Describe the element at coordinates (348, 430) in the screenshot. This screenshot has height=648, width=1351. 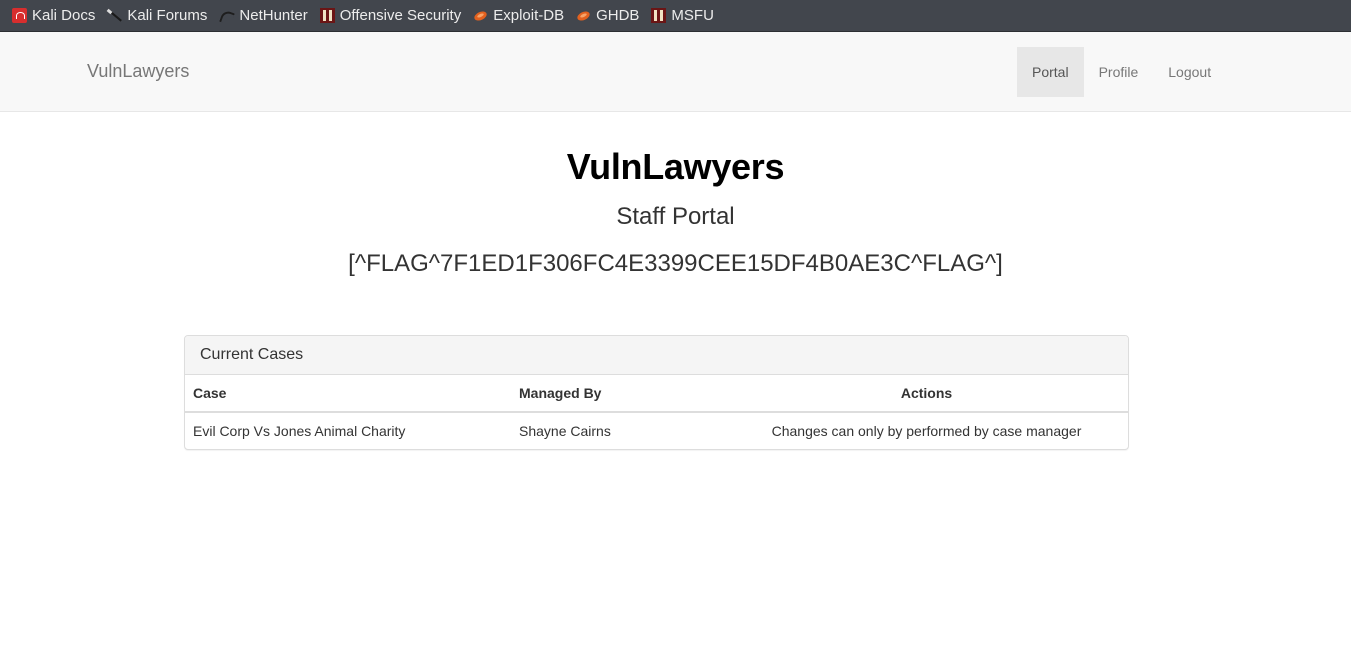
I see `case-cell: Evil Corp Vs Jones Animal Charity` at that location.